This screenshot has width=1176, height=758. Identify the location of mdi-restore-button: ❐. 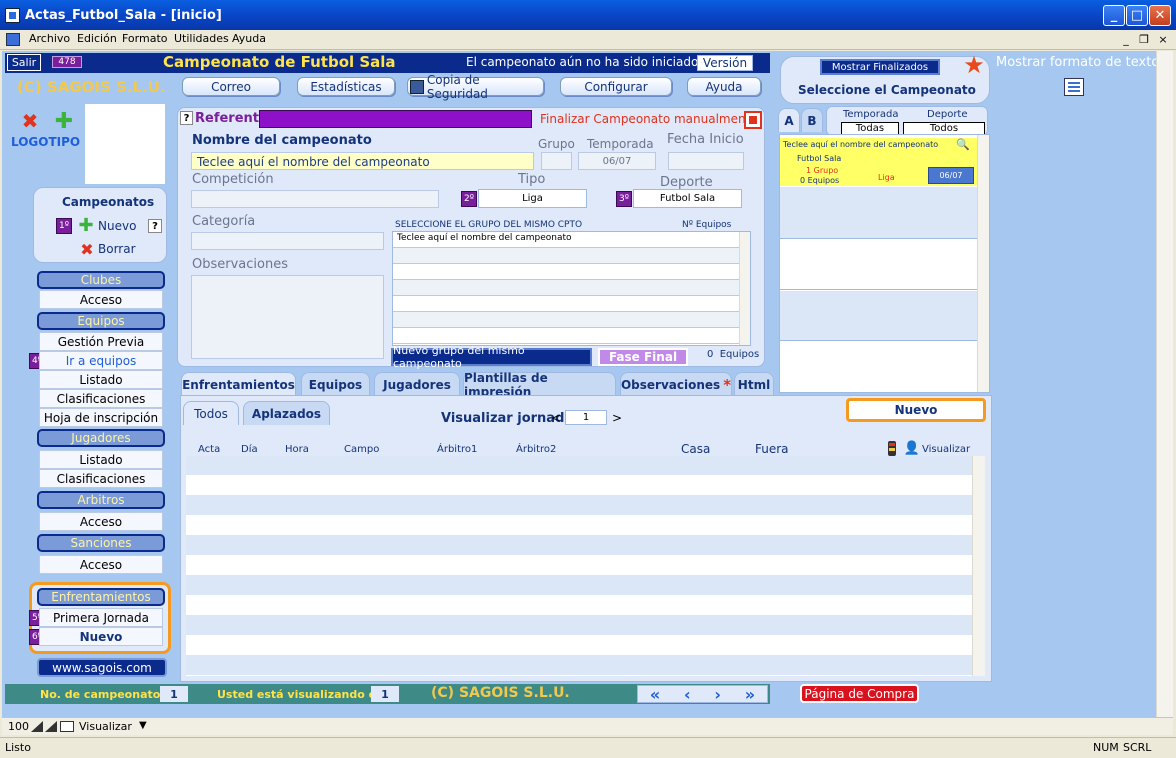
(1144, 39).